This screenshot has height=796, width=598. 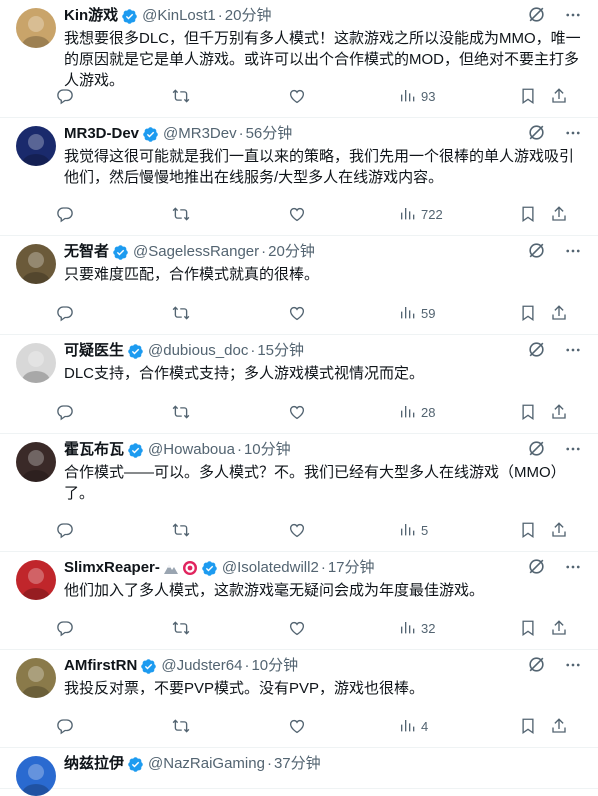 I want to click on timestamp: 37分钟, so click(x=297, y=764).